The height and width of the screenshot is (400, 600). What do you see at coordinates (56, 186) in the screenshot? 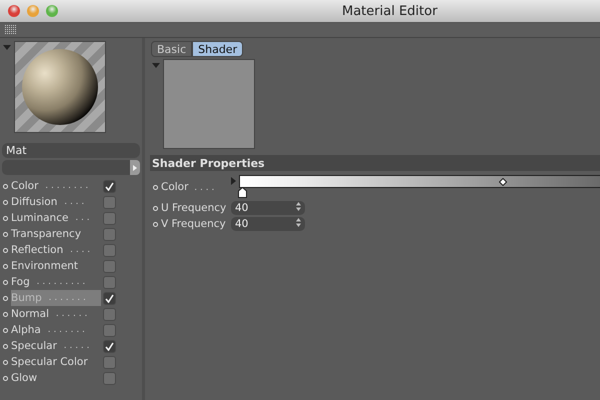
I see `channel-item: Color . . . . . . . .` at bounding box center [56, 186].